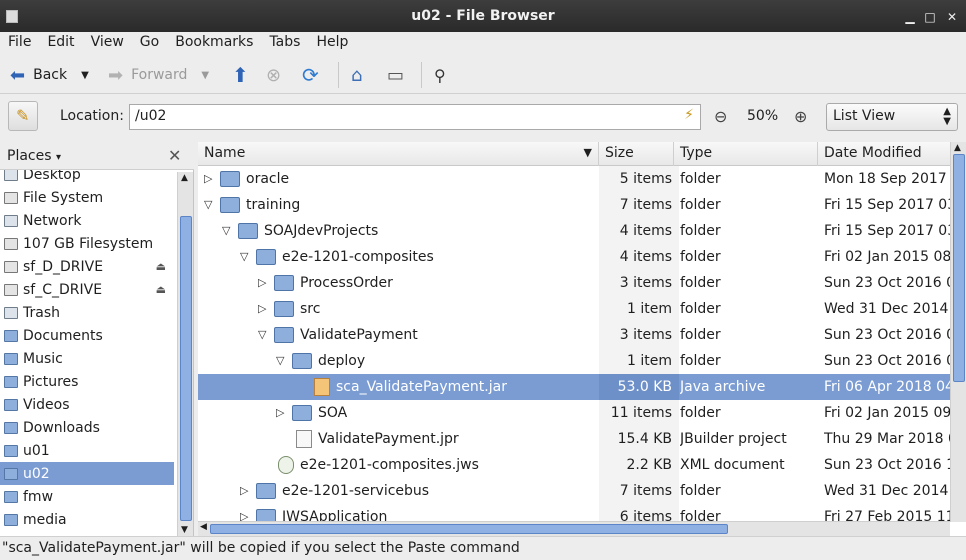 The height and width of the screenshot is (560, 966). I want to click on menu-bookmarks: Bookmarks, so click(214, 42).